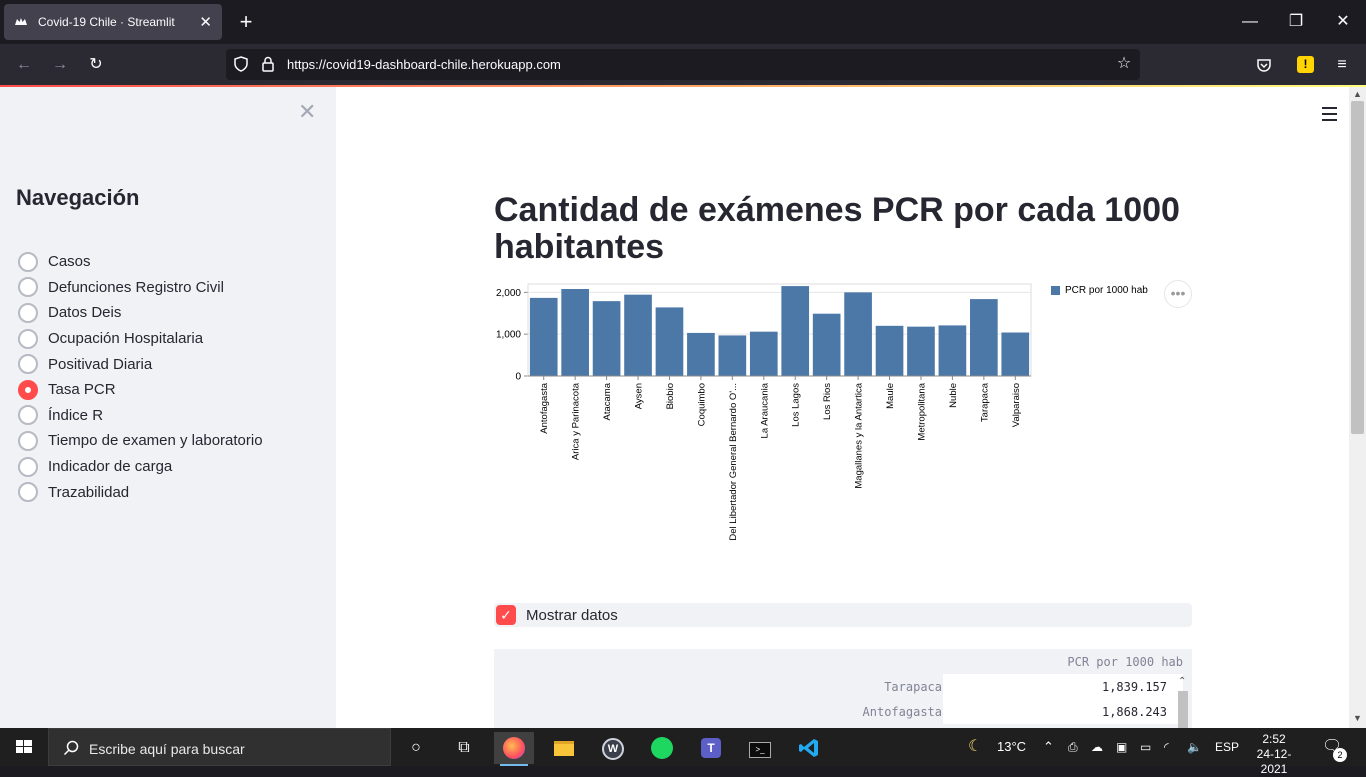 The image size is (1366, 777). Describe the element at coordinates (1182, 681) in the screenshot. I see `table-scroll-up-icon: ⌃` at that location.